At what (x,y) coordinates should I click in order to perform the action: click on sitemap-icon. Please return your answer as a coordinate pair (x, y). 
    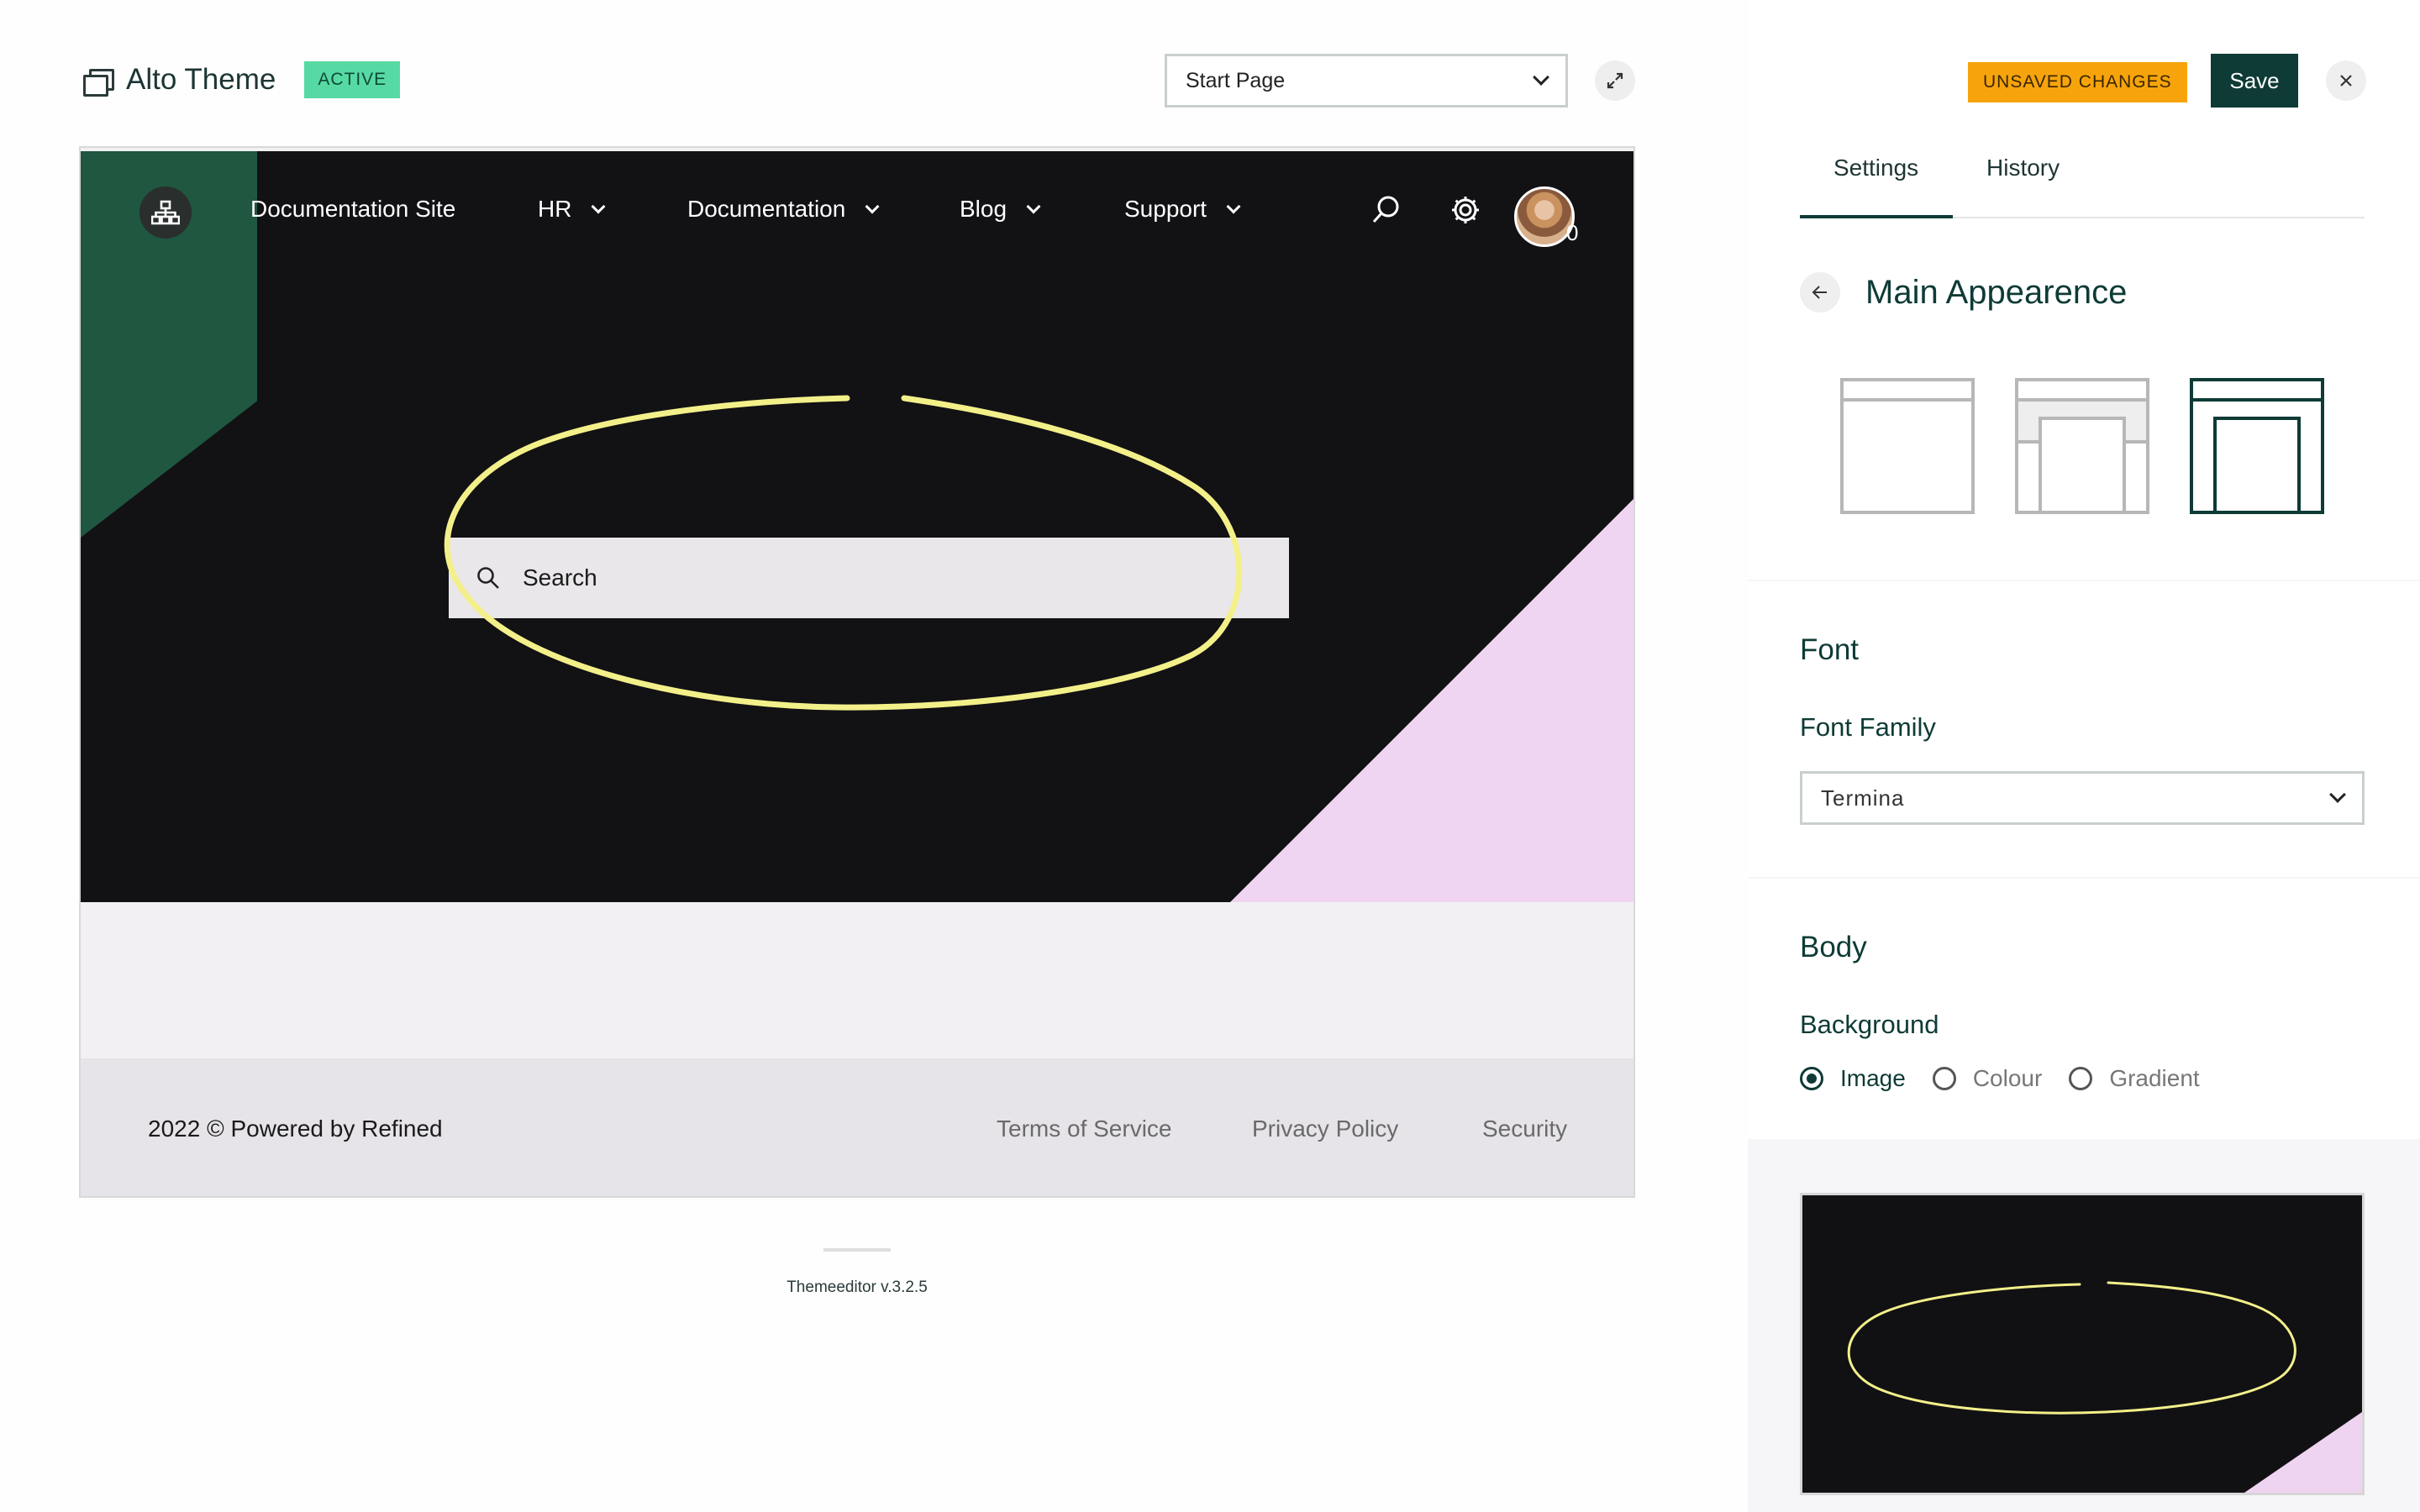
    Looking at the image, I should click on (165, 212).